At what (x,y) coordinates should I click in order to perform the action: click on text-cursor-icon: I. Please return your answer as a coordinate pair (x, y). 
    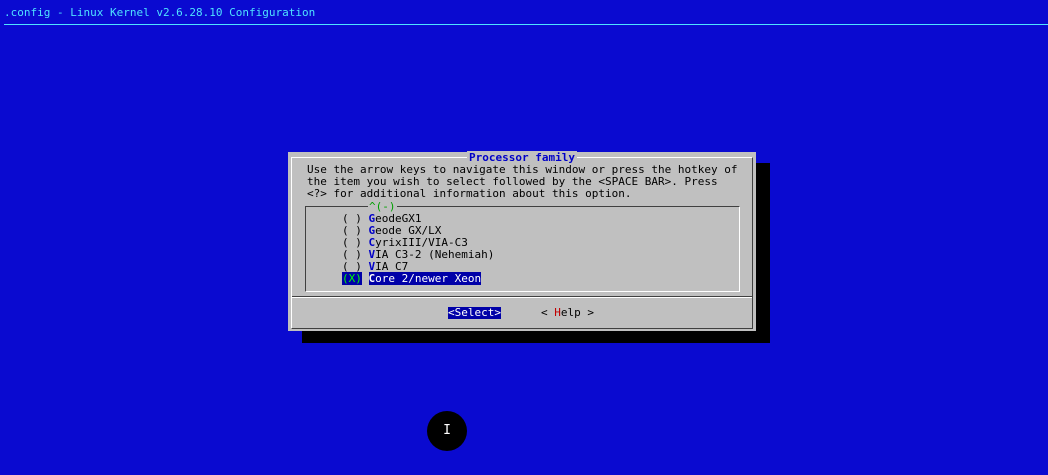
    Looking at the image, I should click on (447, 430).